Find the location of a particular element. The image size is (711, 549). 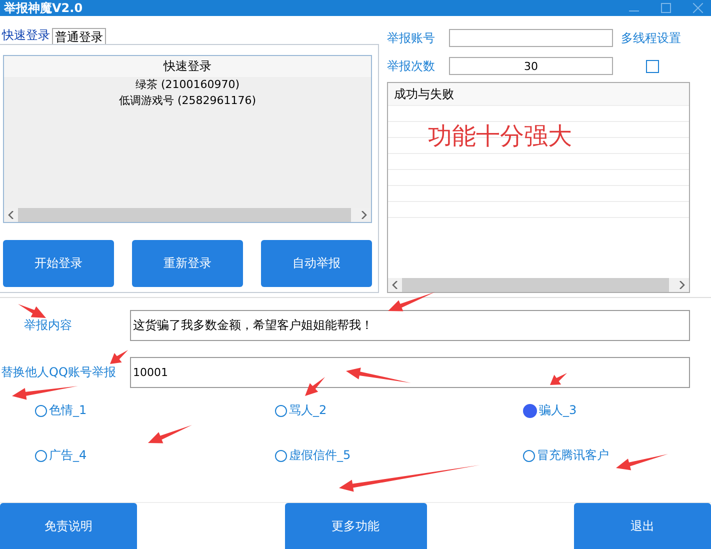

field-label: 替换他人QQ账号举报 is located at coordinates (58, 372).